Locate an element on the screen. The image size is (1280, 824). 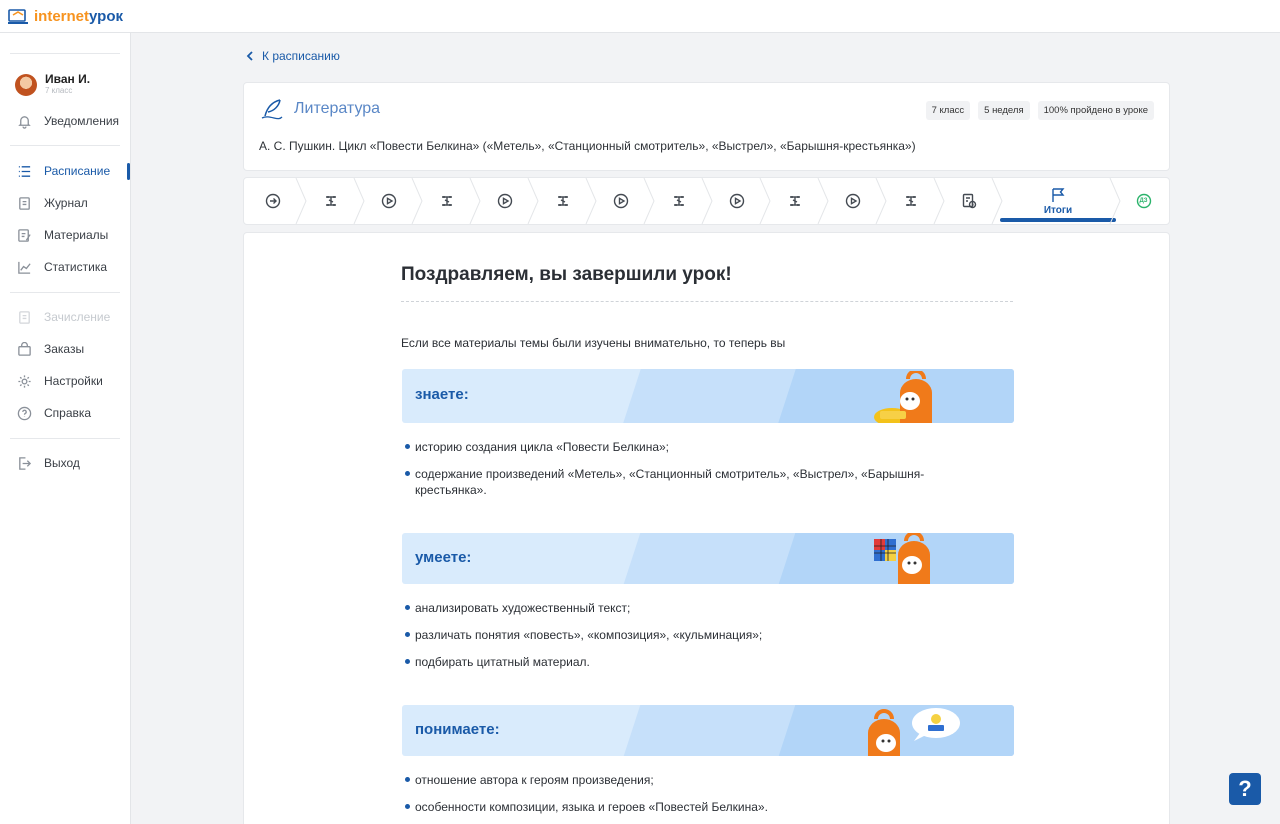
sidebar-item-settings: Настройки is located at coordinates (60, 381).